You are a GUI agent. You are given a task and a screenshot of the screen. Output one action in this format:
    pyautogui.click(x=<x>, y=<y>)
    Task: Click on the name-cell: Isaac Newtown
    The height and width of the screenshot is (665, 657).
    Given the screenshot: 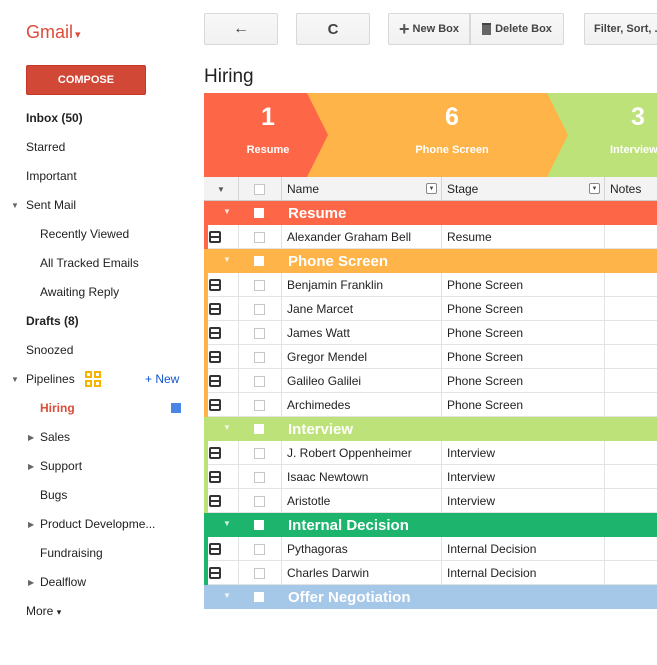 What is the action you would take?
    pyautogui.click(x=362, y=477)
    